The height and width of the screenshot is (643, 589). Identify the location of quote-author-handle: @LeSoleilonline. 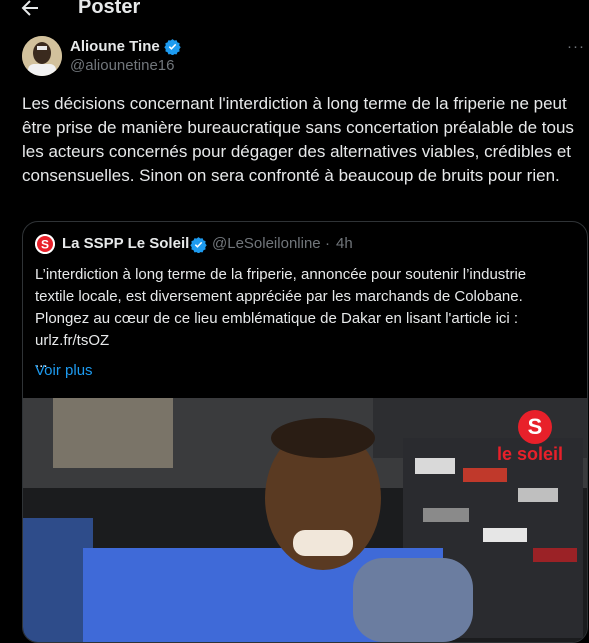
(266, 243).